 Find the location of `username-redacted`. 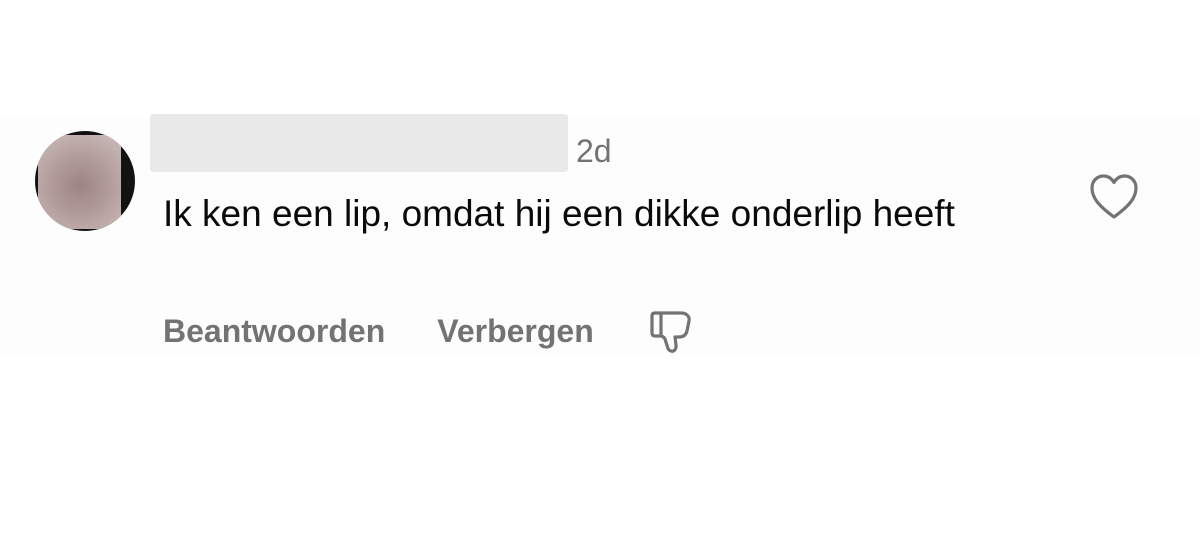

username-redacted is located at coordinates (359, 143).